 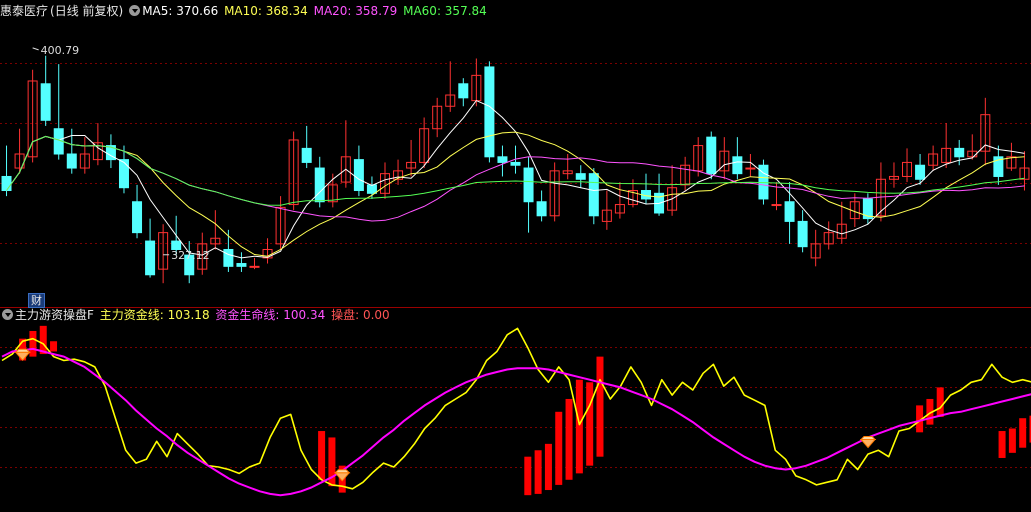 I want to click on diamond-icon, so click(x=22, y=354).